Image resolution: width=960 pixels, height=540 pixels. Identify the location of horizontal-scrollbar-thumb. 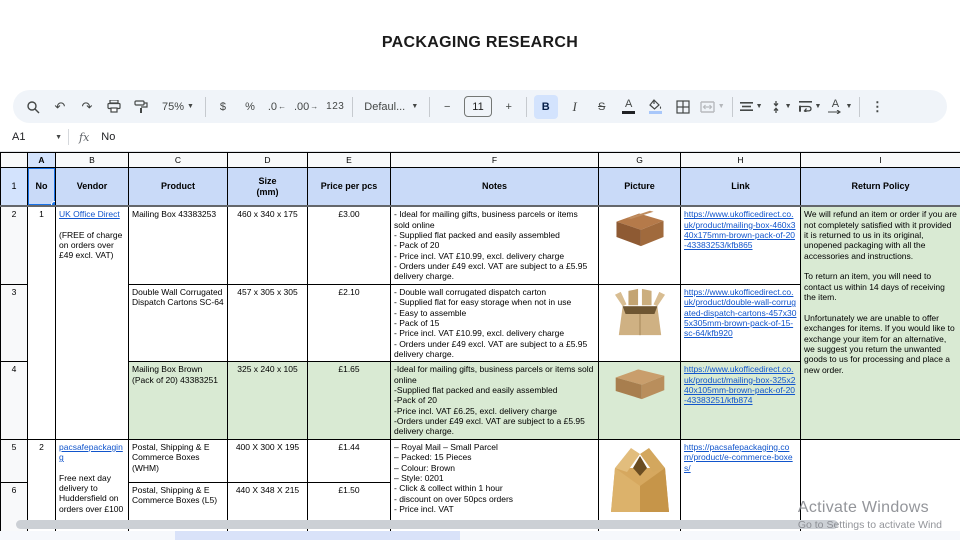
(427, 524).